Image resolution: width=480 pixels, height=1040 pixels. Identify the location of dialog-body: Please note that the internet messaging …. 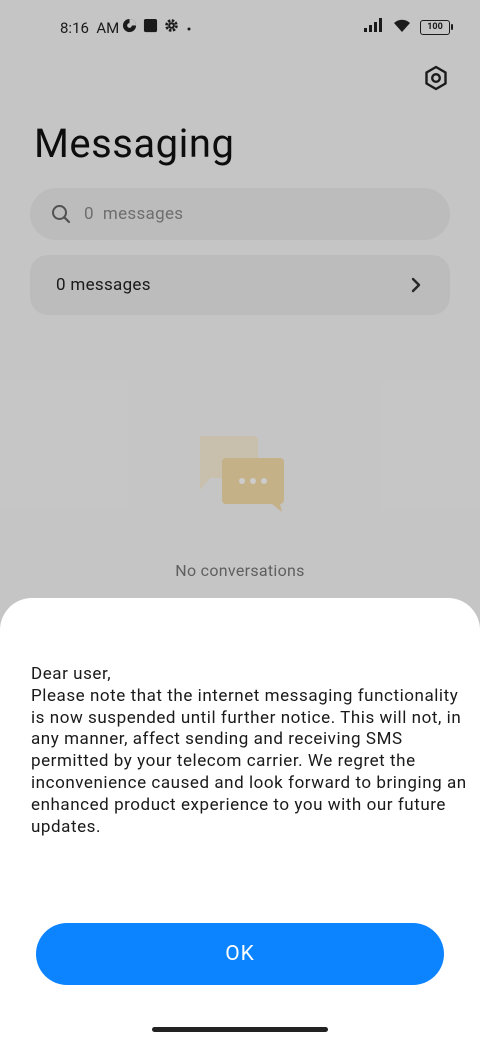
(249, 761).